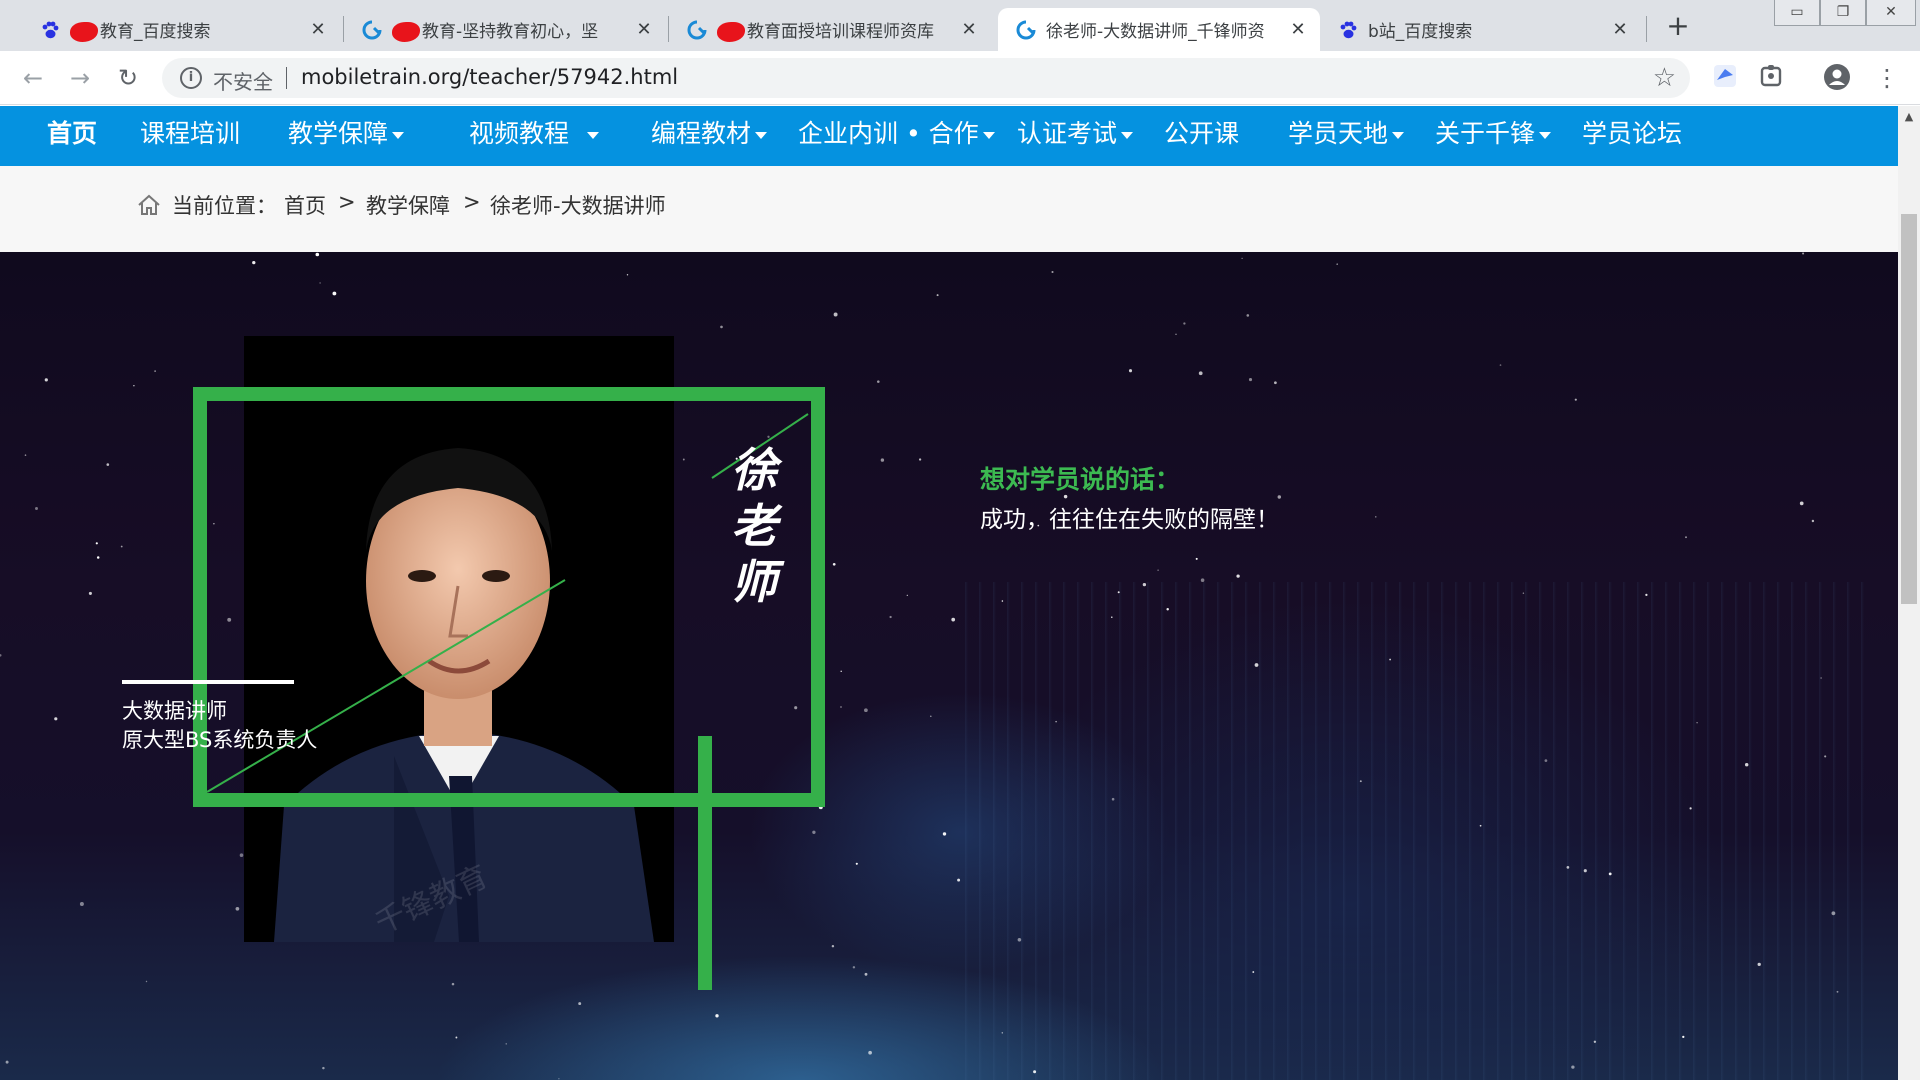  I want to click on url-text: mobiletrain.org/teacher/57942.html, so click(489, 77).